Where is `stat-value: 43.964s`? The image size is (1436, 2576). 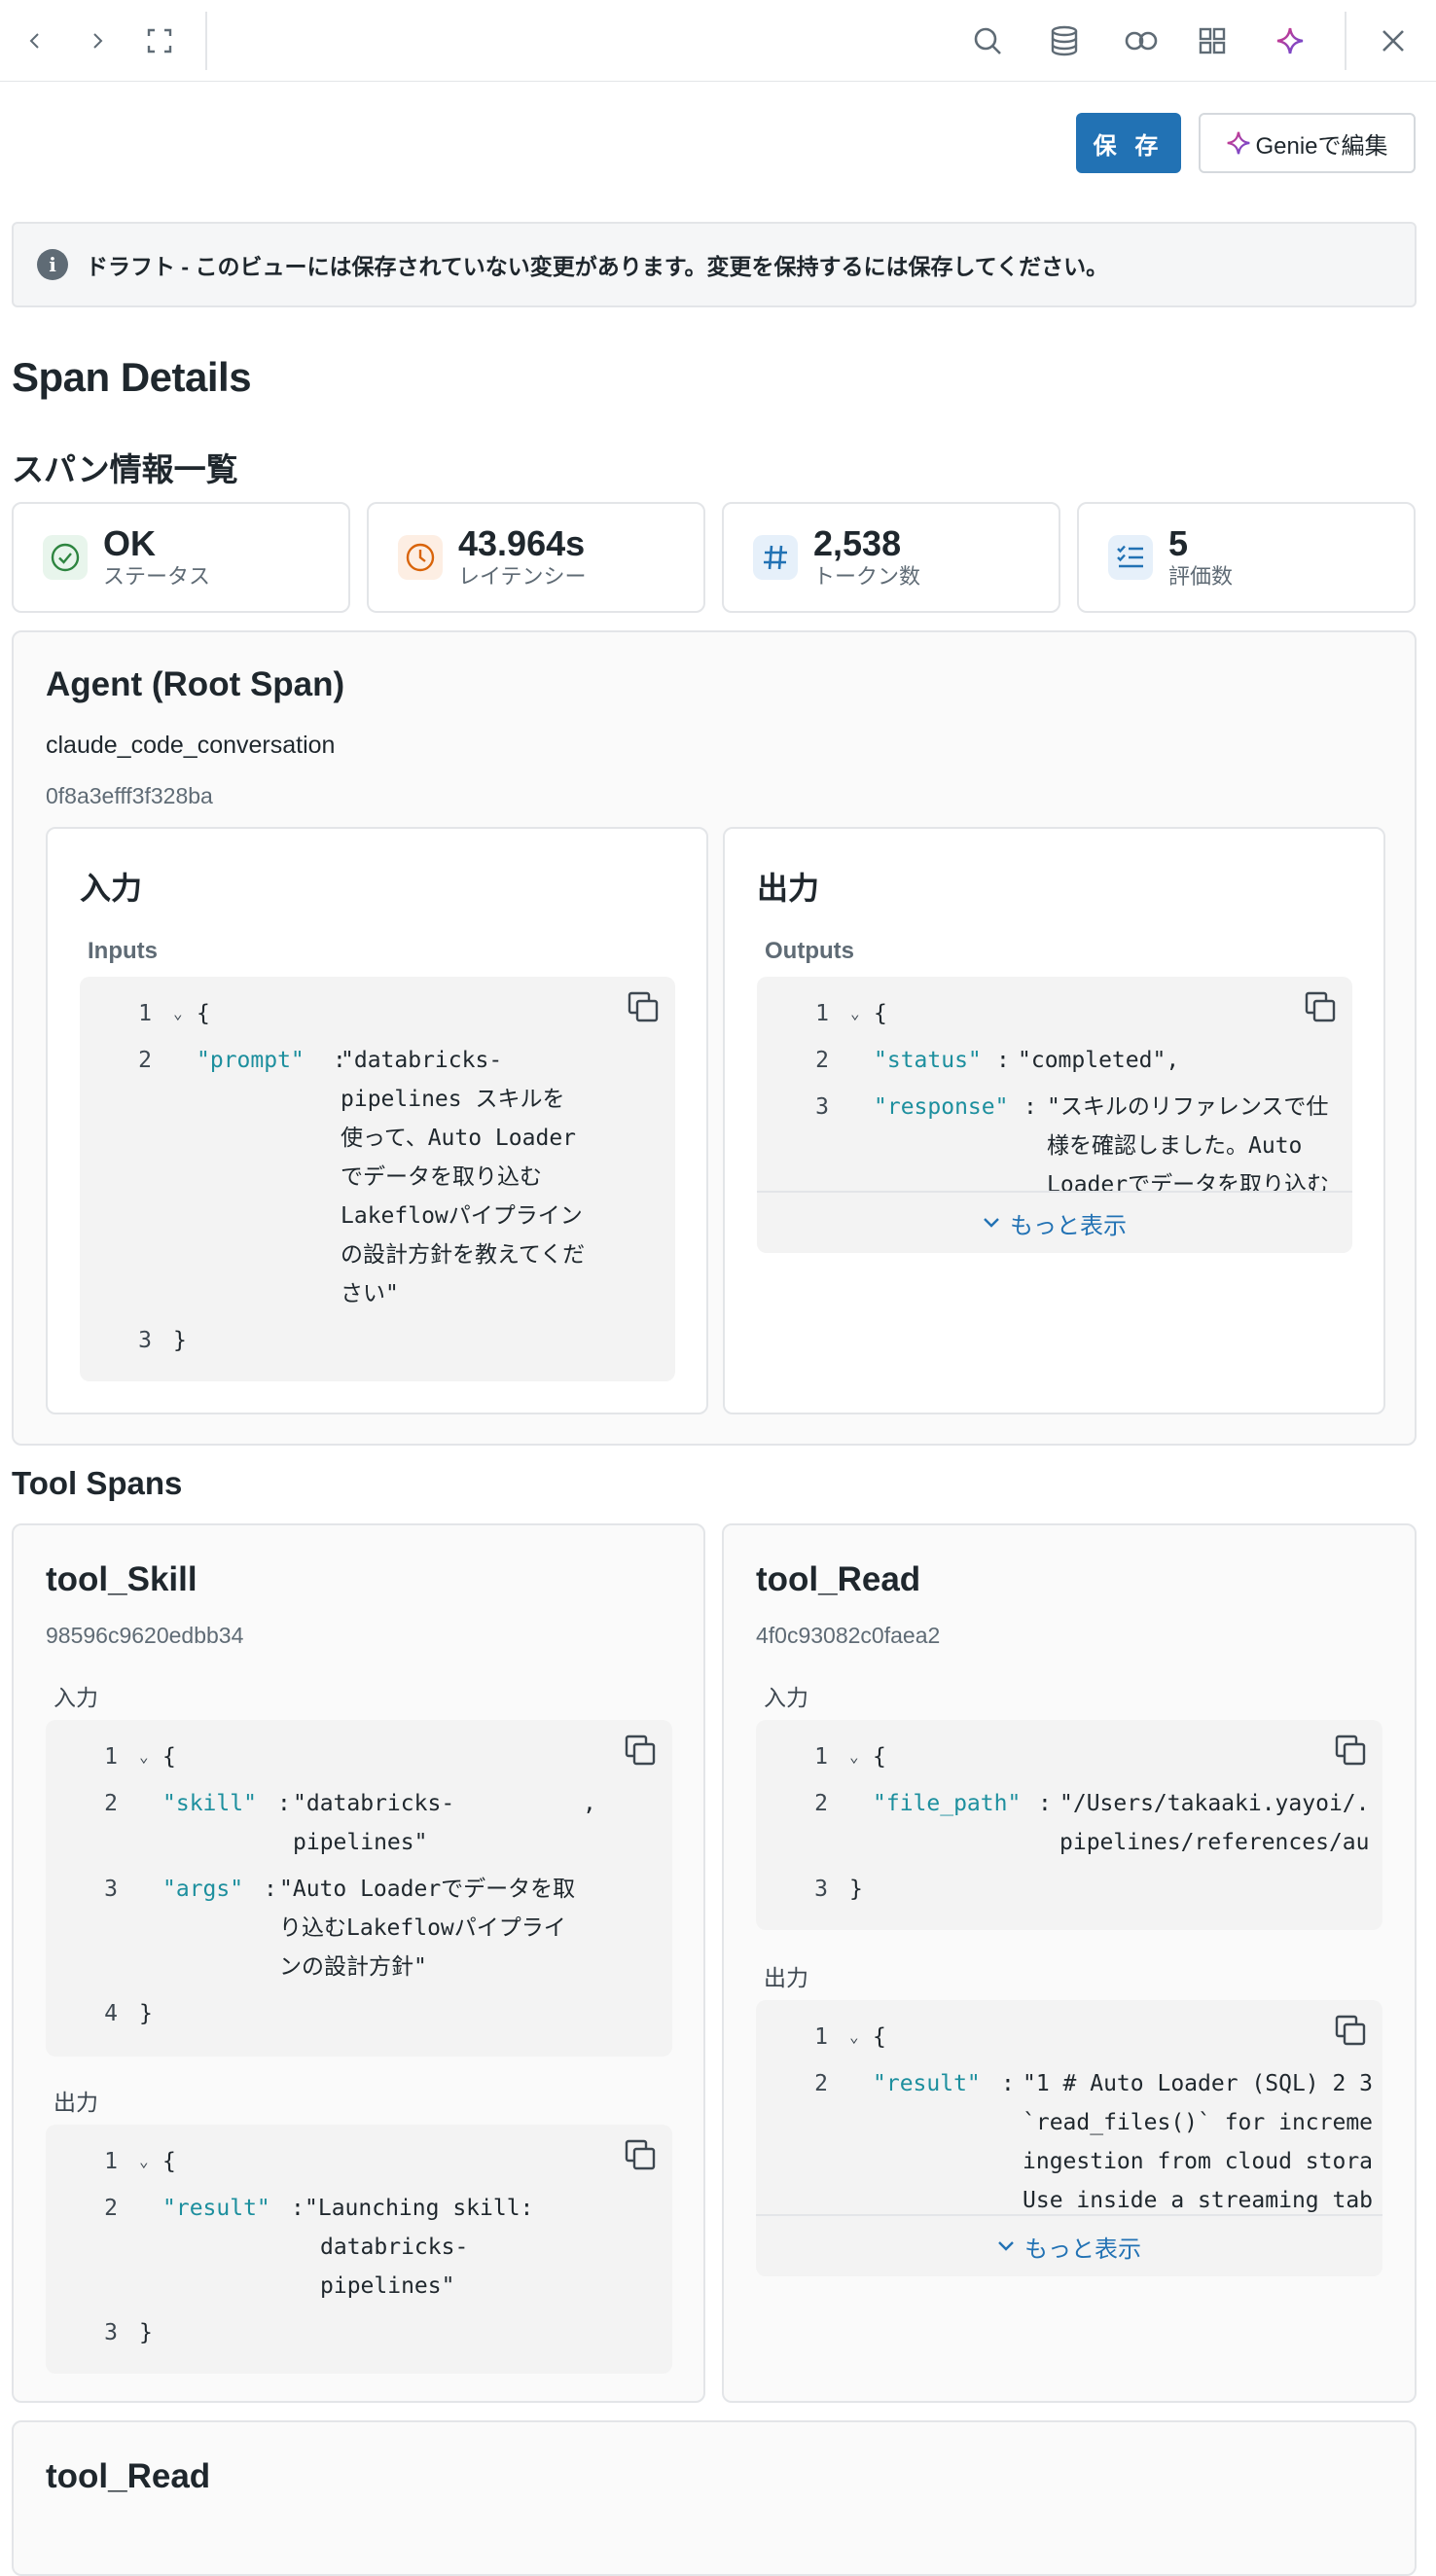
stat-value: 43.964s is located at coordinates (522, 543).